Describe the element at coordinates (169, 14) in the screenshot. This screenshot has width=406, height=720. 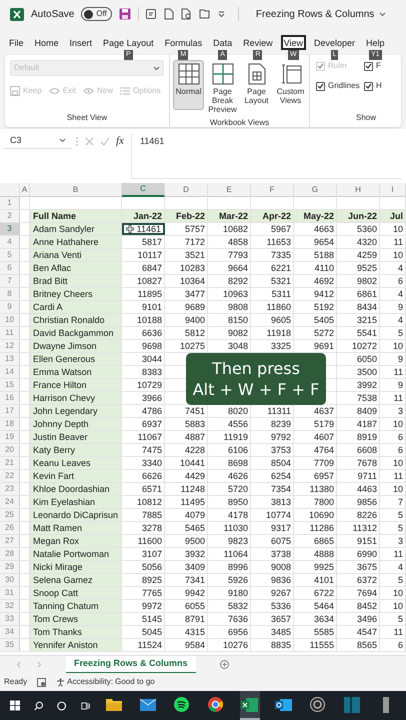
I see `new-file-icon` at that location.